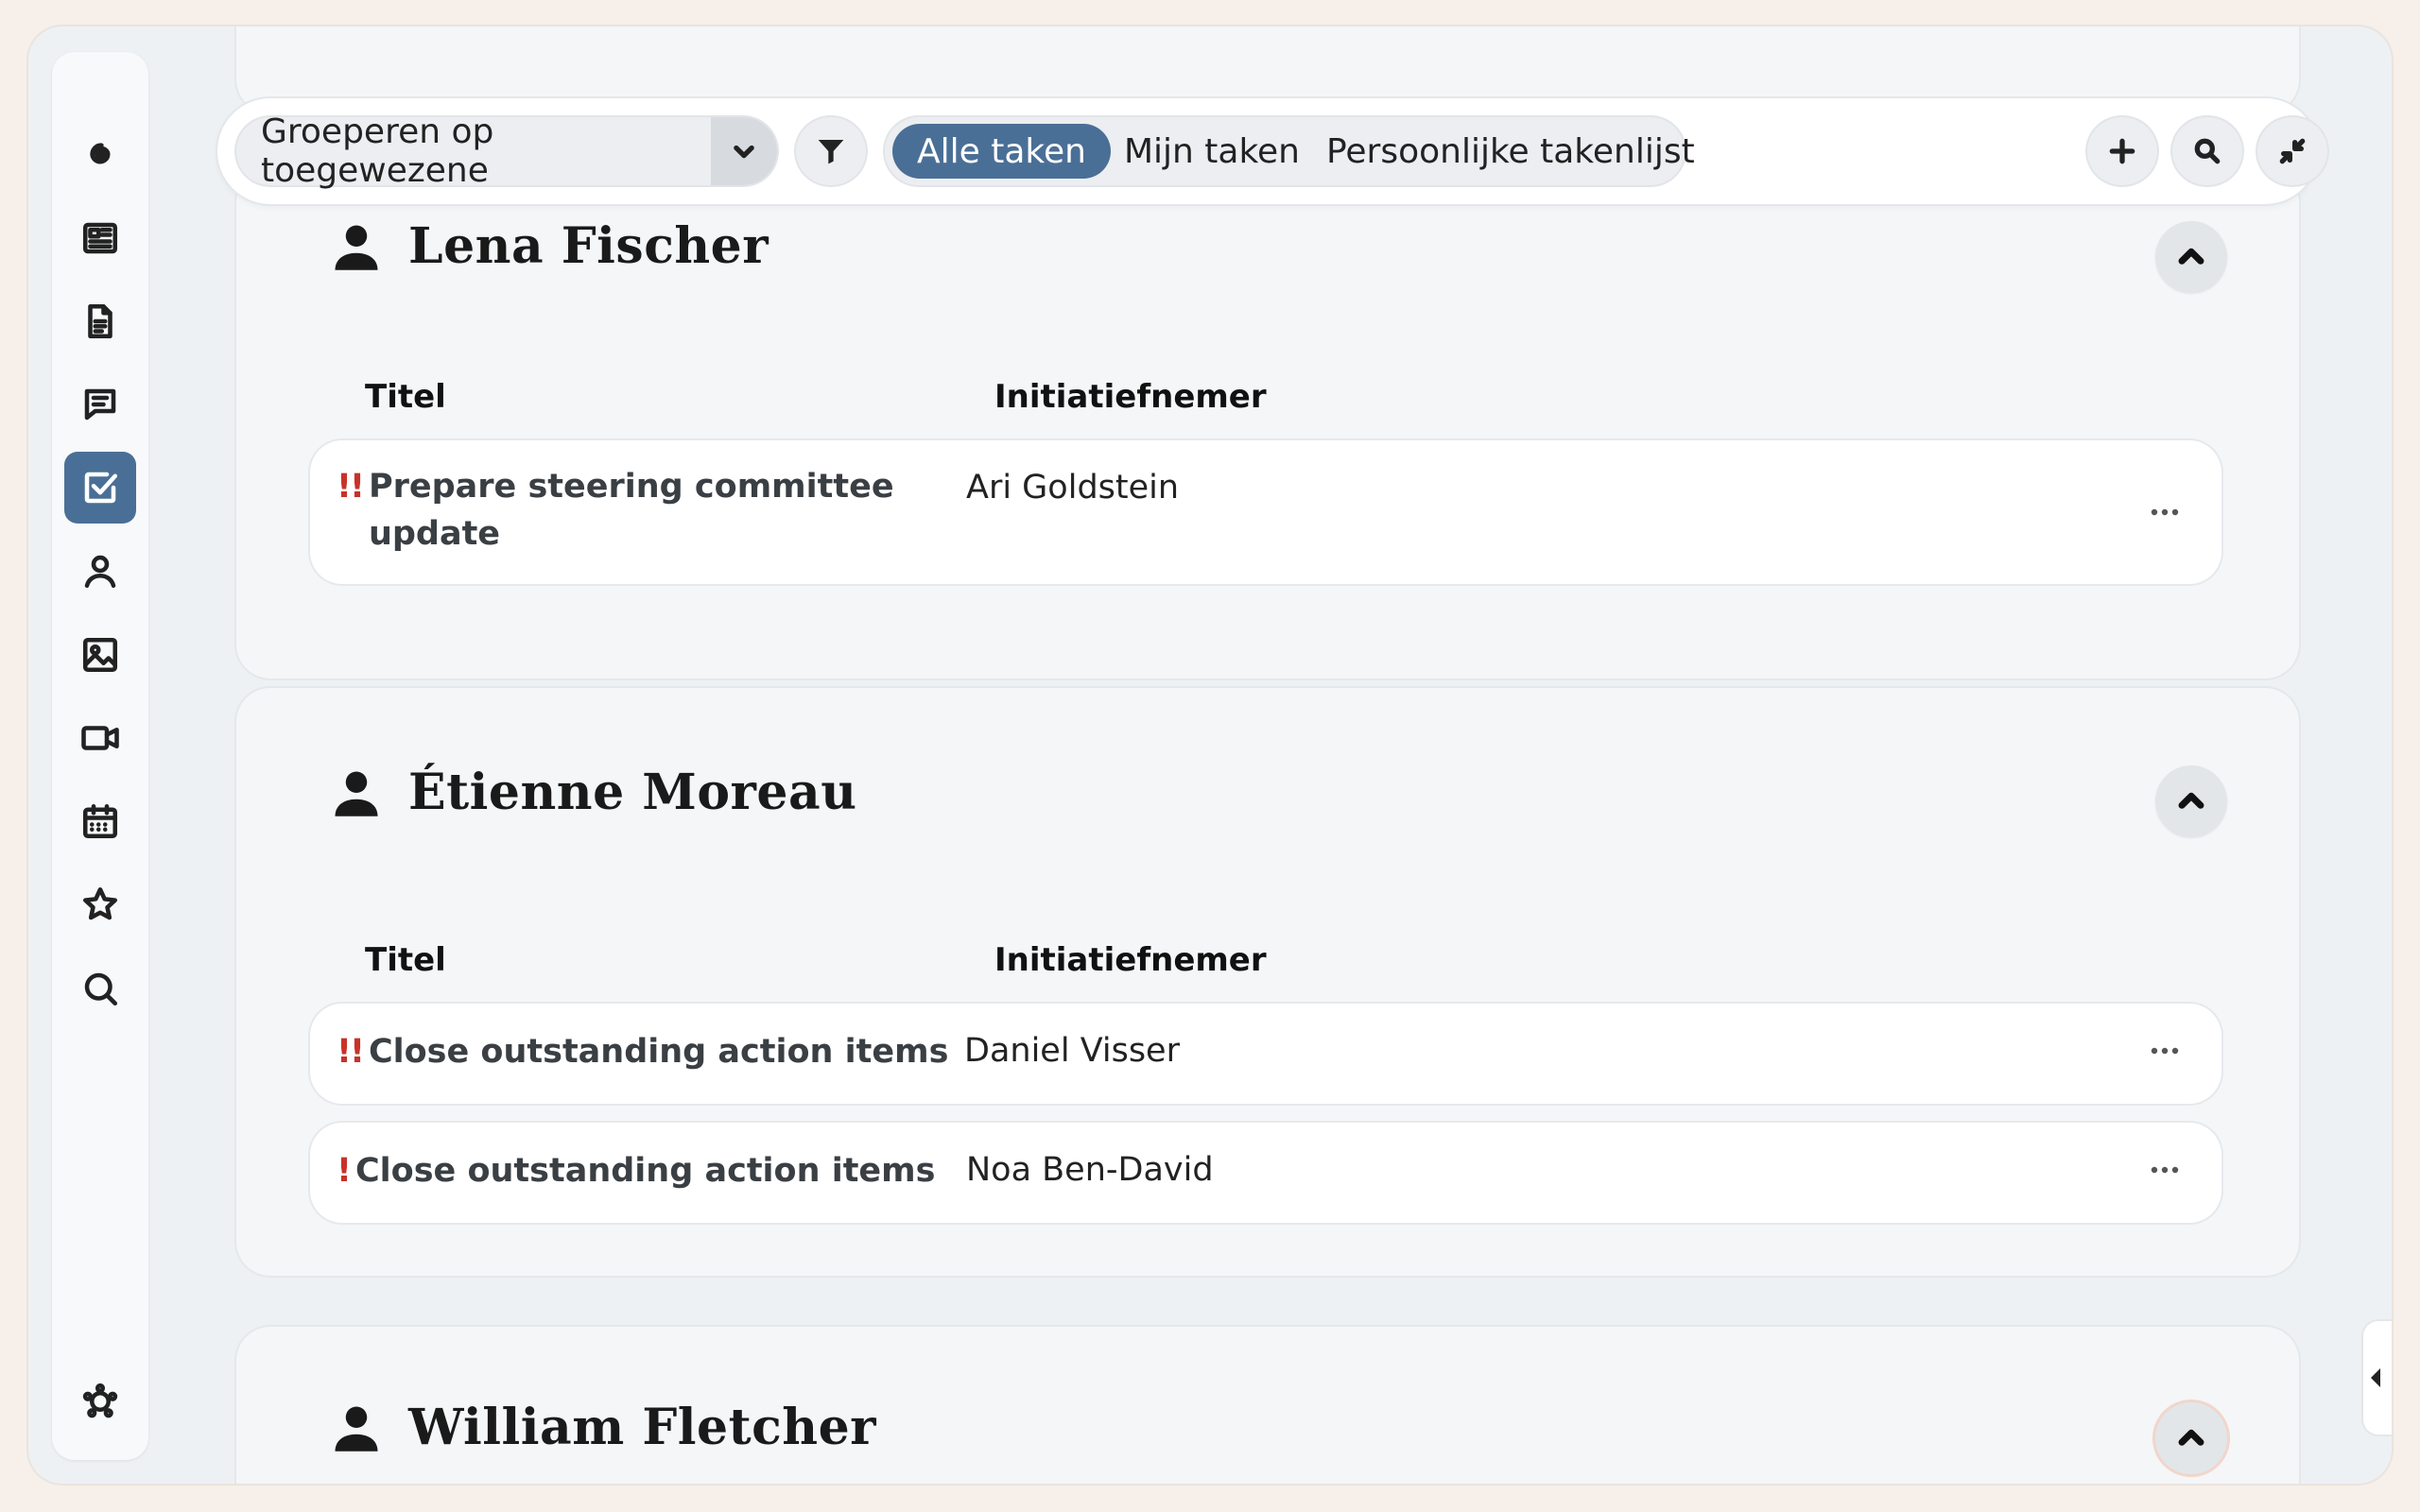 This screenshot has height=1512, width=2420. I want to click on tab-personal-task-list: Persoonlijke takenlijst, so click(1510, 151).